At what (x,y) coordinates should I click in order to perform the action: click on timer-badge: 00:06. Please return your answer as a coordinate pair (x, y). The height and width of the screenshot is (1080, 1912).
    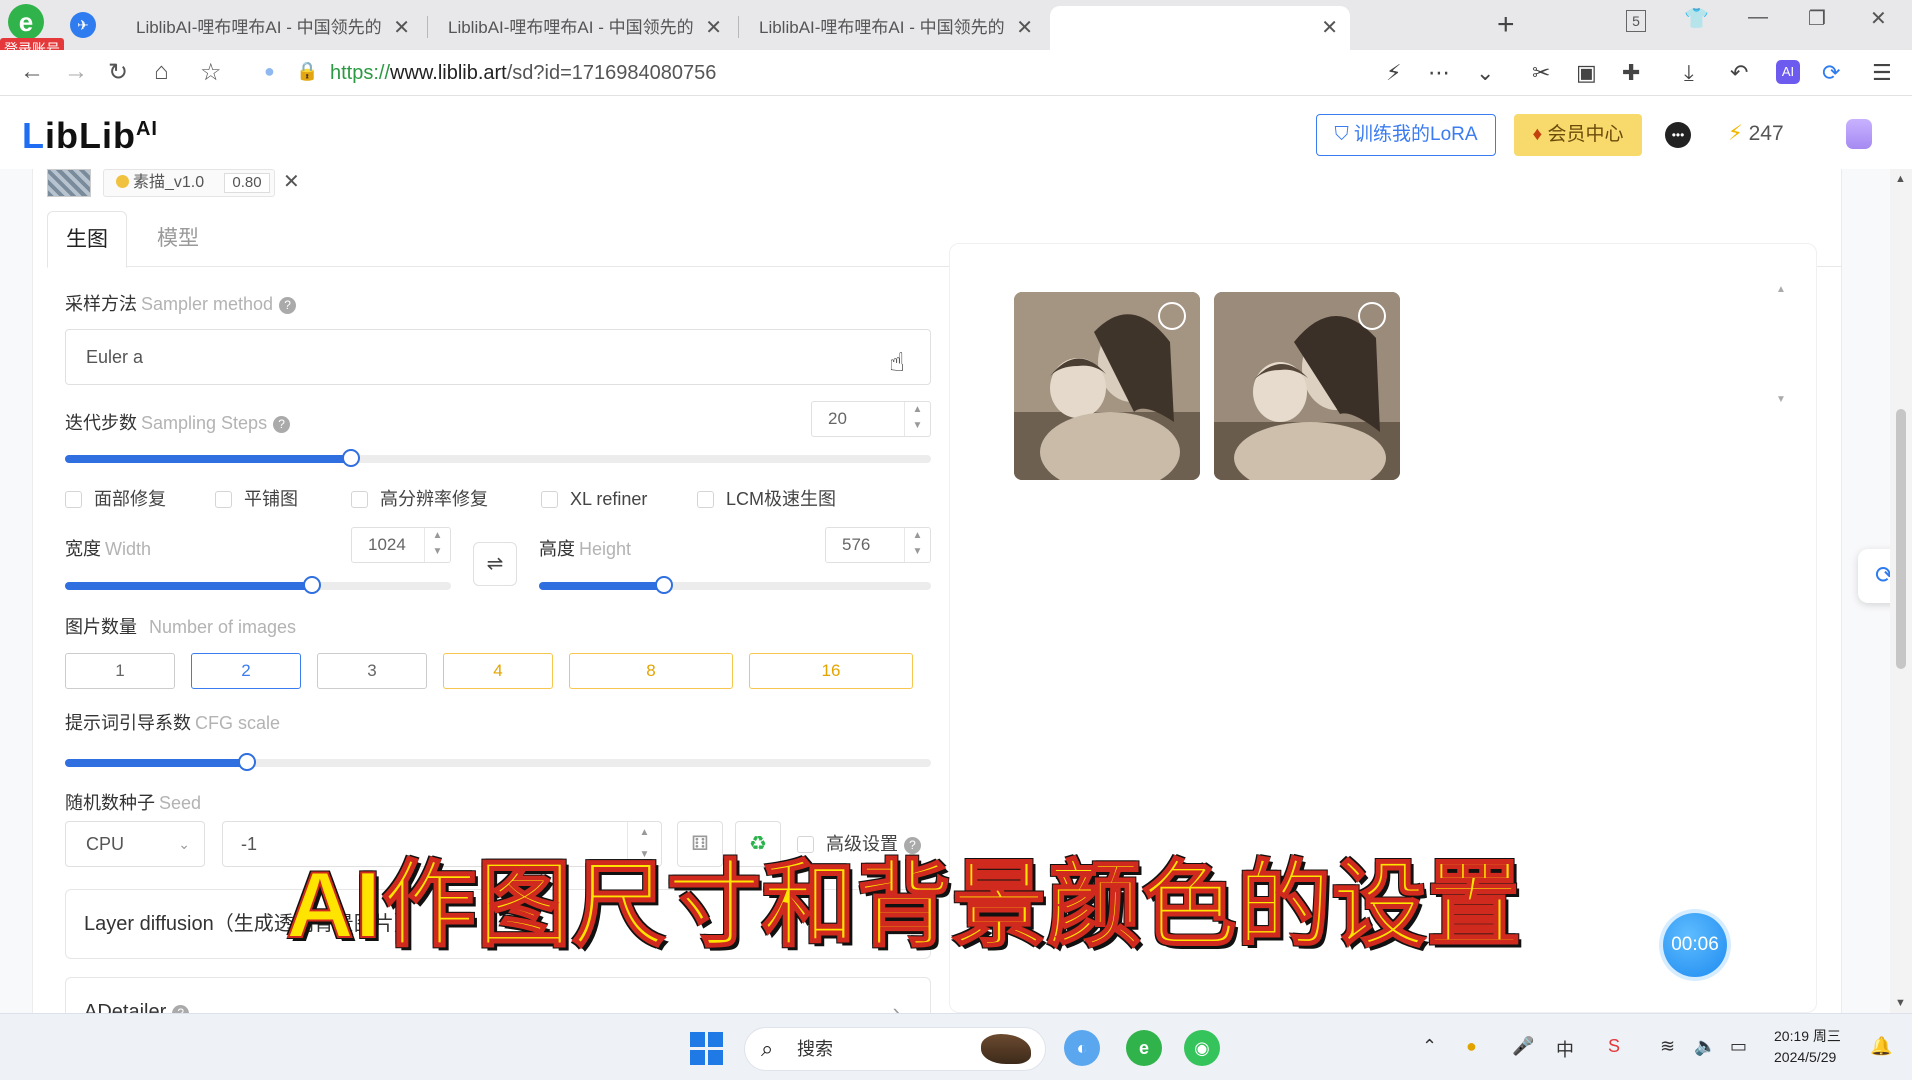
    Looking at the image, I should click on (1695, 945).